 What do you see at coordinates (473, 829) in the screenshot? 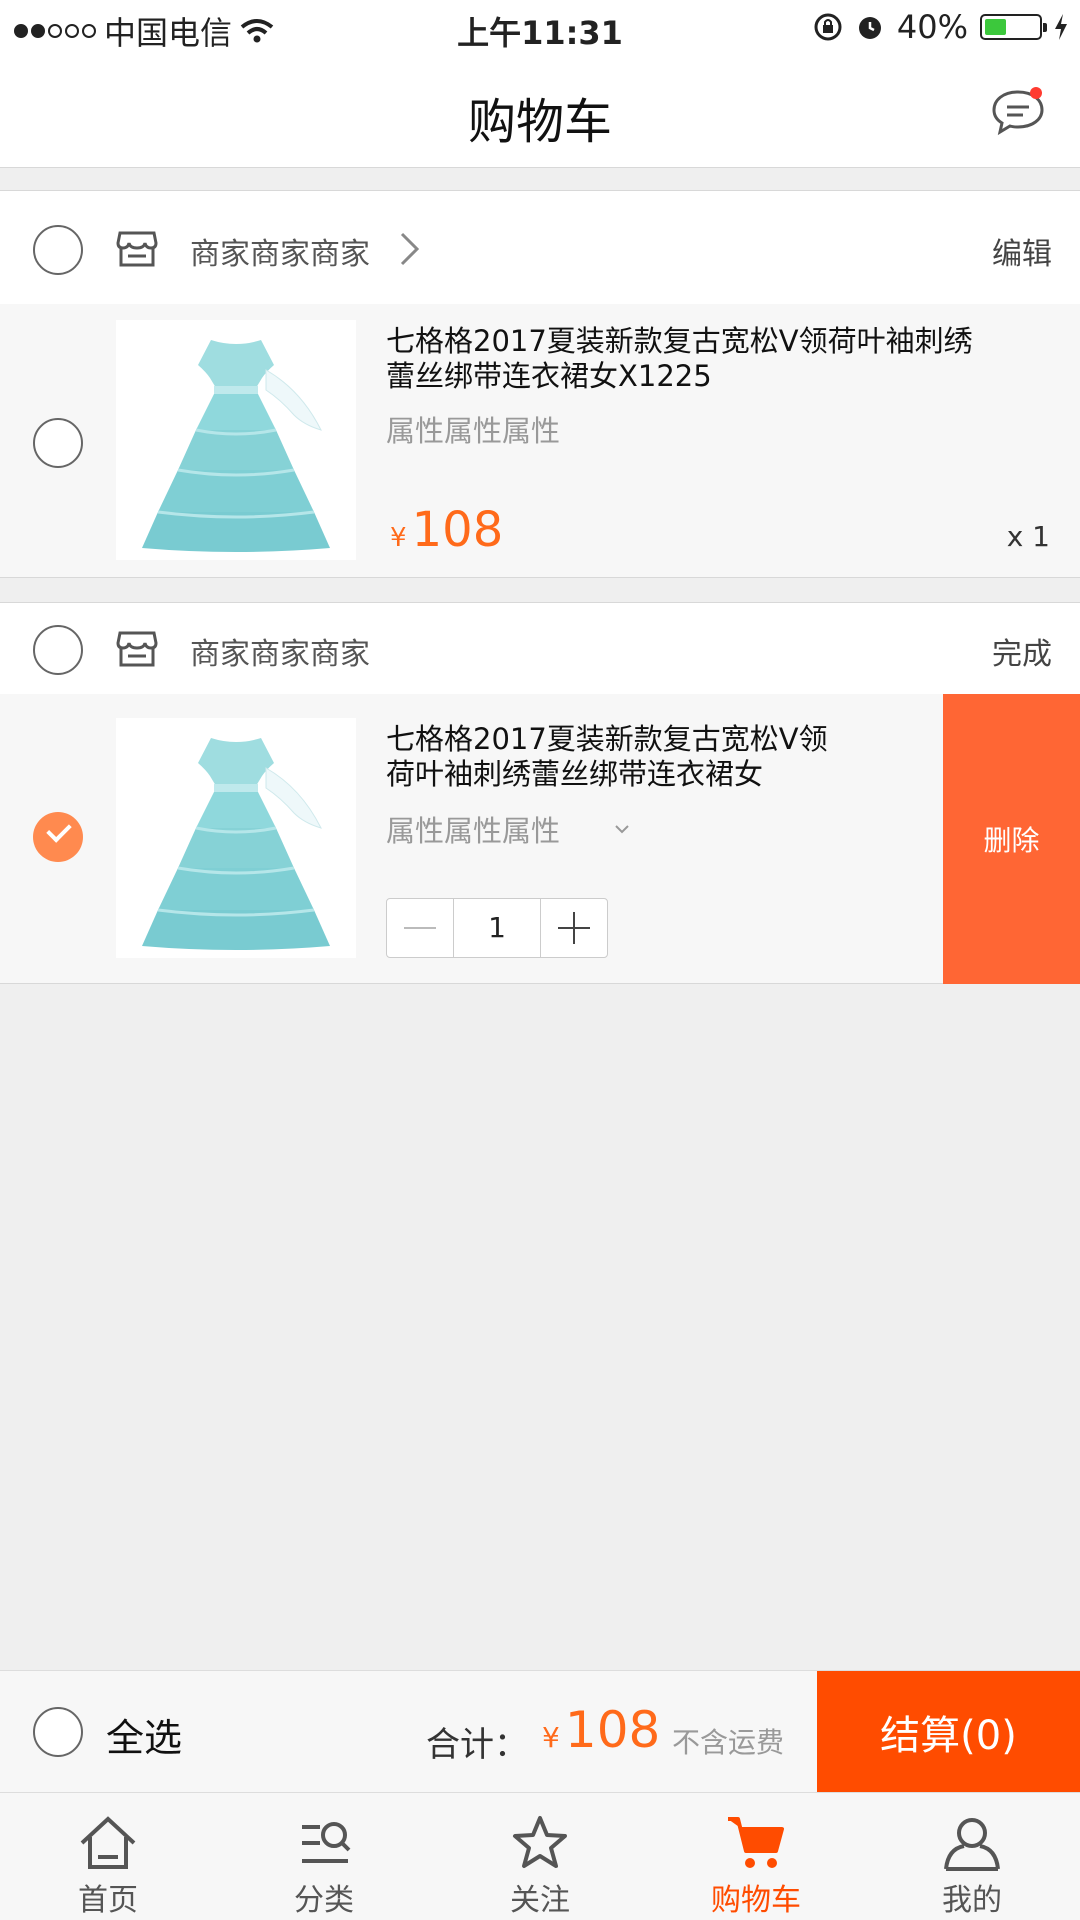
I see `attribute-selector: 属性属性属性` at bounding box center [473, 829].